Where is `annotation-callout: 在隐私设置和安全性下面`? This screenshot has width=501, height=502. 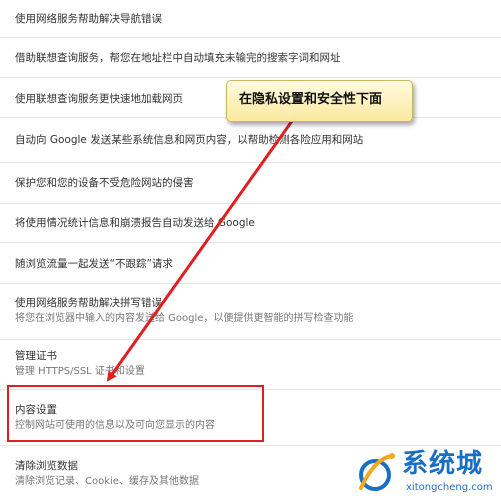
annotation-callout: 在隐私设置和安全性下面 is located at coordinates (319, 101).